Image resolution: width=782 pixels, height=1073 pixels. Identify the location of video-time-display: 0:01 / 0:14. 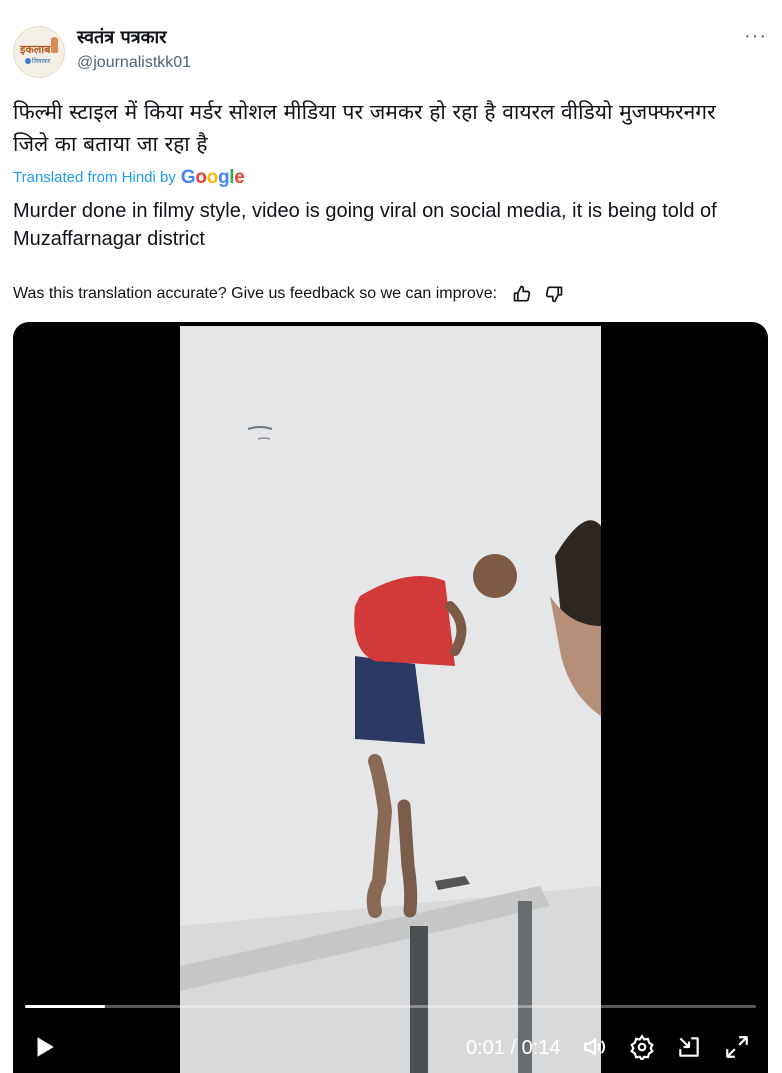
(513, 1048).